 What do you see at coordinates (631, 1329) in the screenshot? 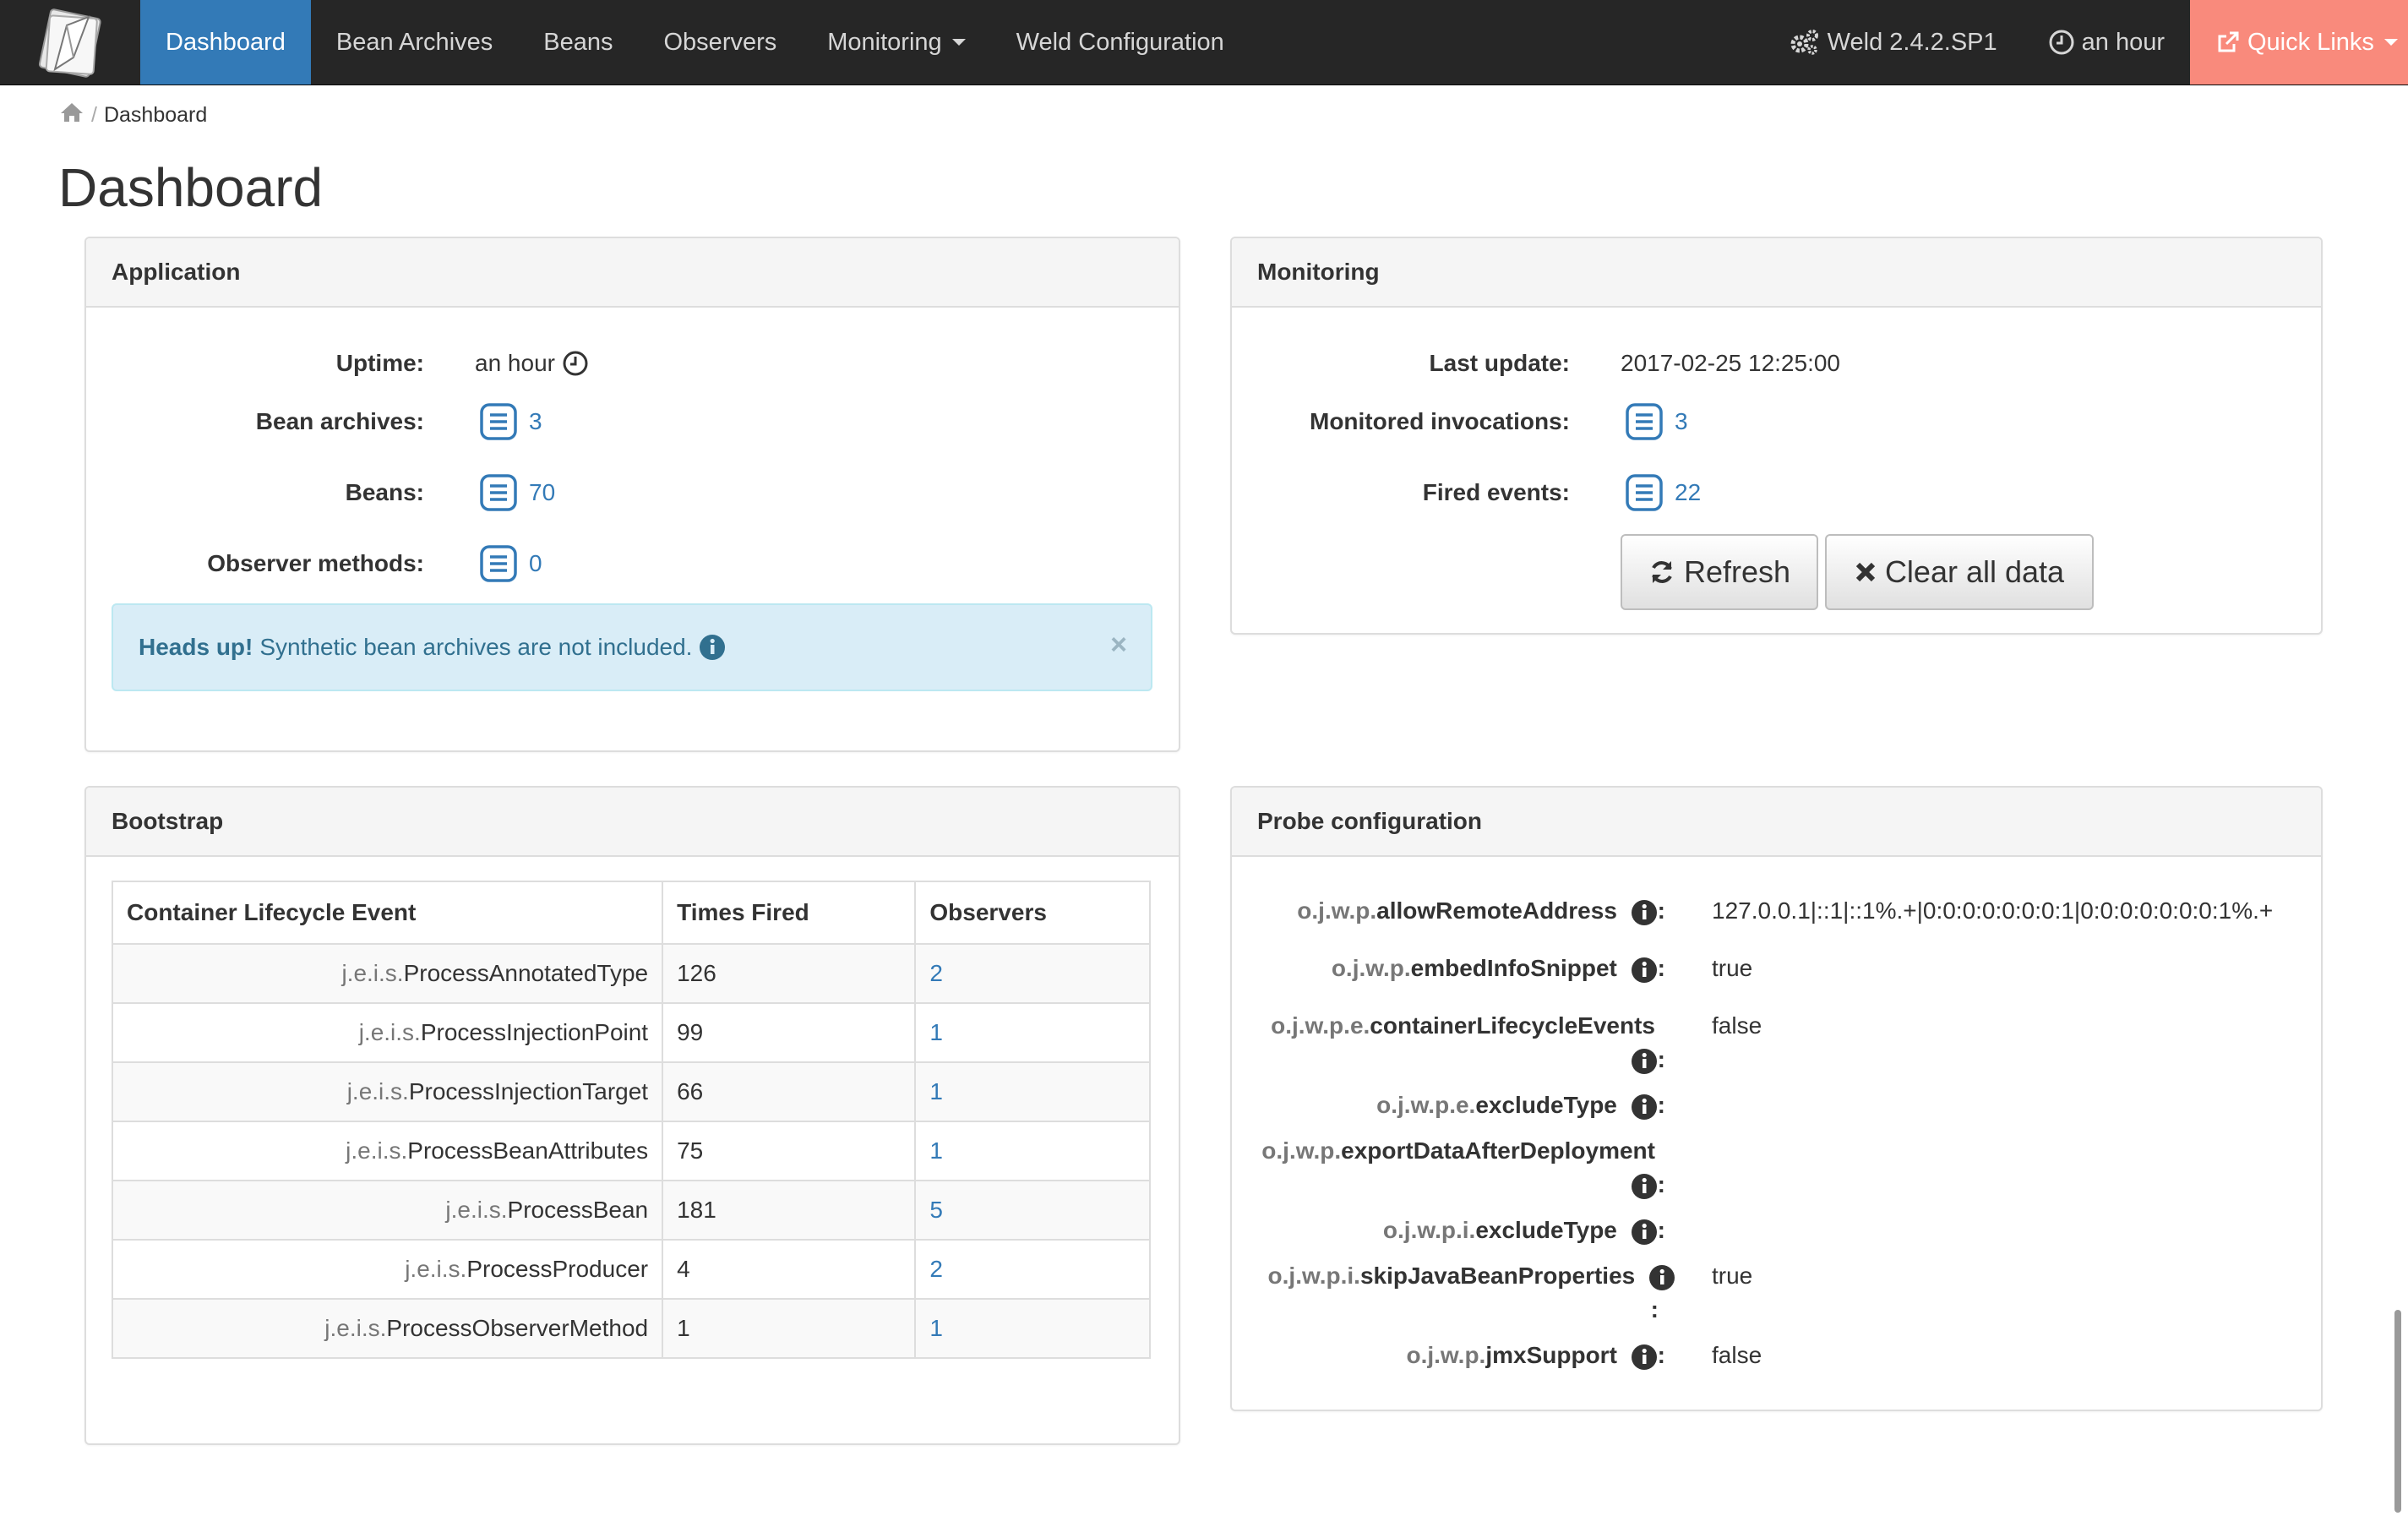
I see `table-row: j.e.i.s.ProcessObserverMethod 1 1` at bounding box center [631, 1329].